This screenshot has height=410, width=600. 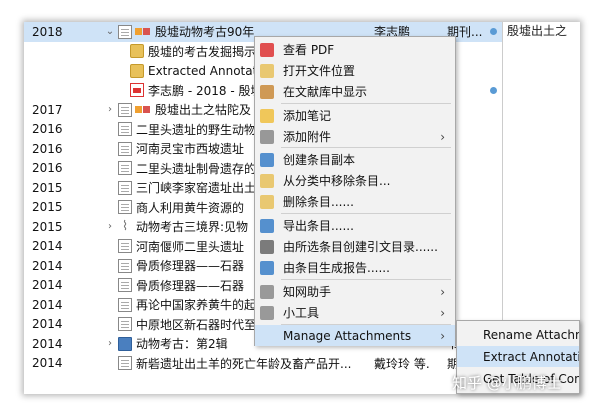 What do you see at coordinates (325, 92) in the screenshot?
I see `menu-item-label: 在文献库中显示` at bounding box center [325, 92].